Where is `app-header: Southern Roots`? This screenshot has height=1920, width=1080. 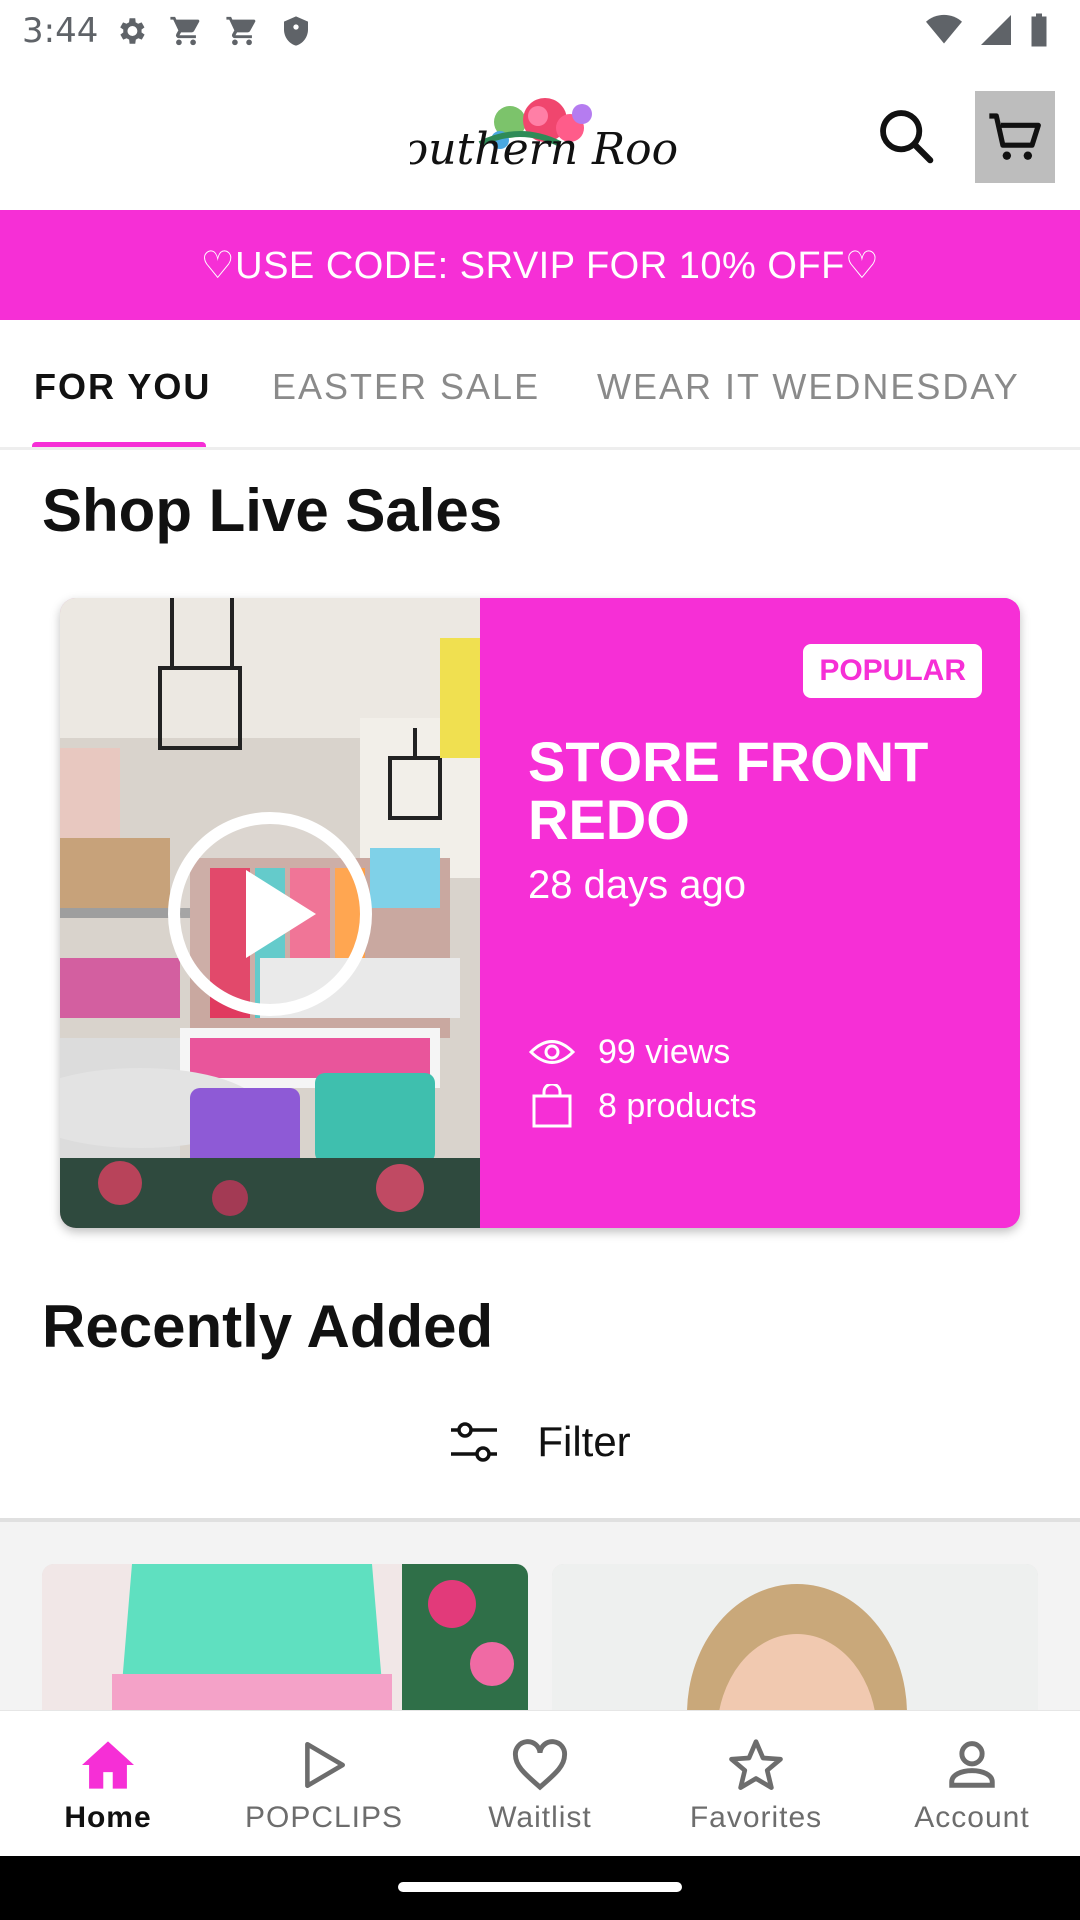 app-header: Southern Roots is located at coordinates (540, 136).